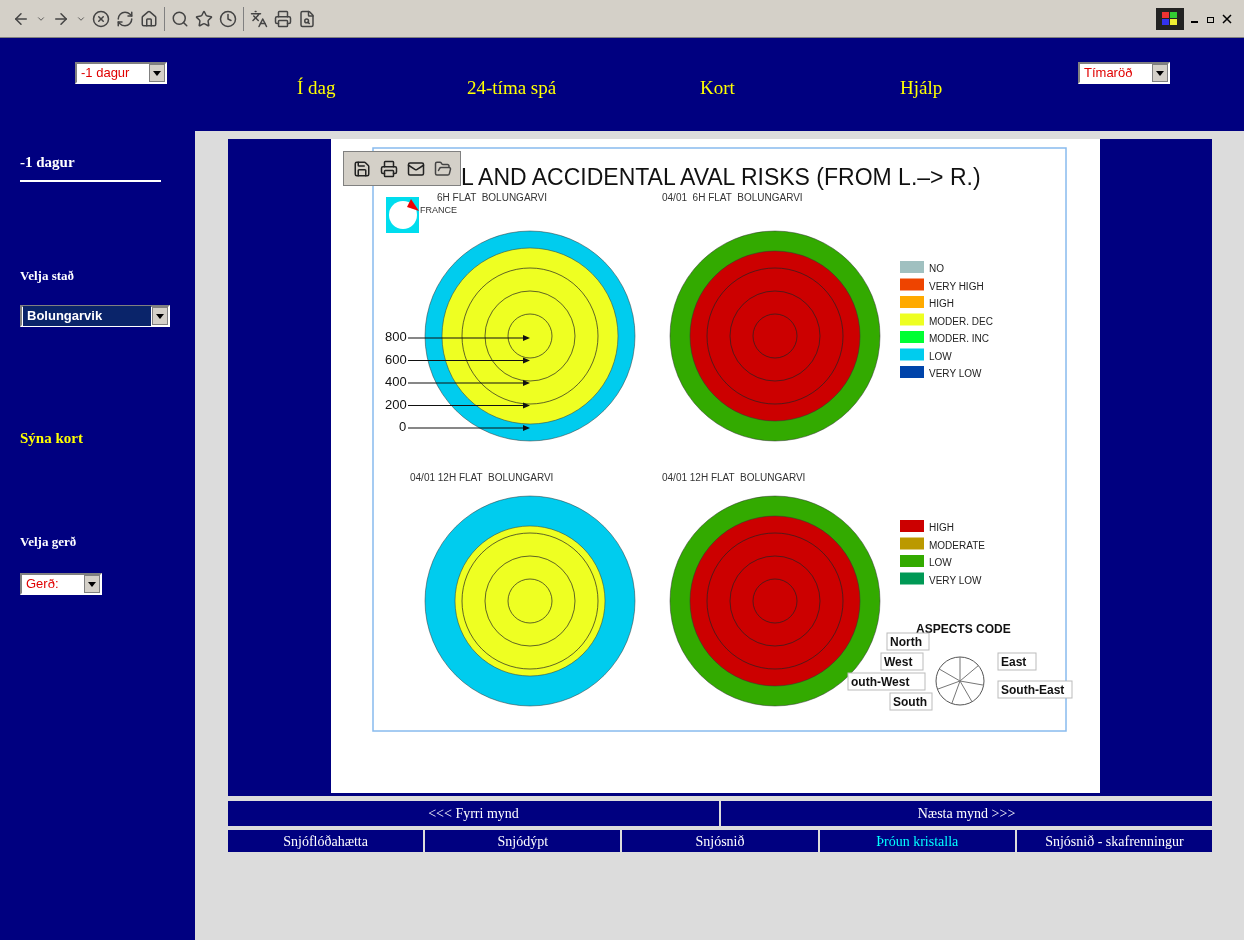 The image size is (1244, 940). Describe the element at coordinates (961, 321) in the screenshot. I see `legend-label: MODER. DEC` at that location.